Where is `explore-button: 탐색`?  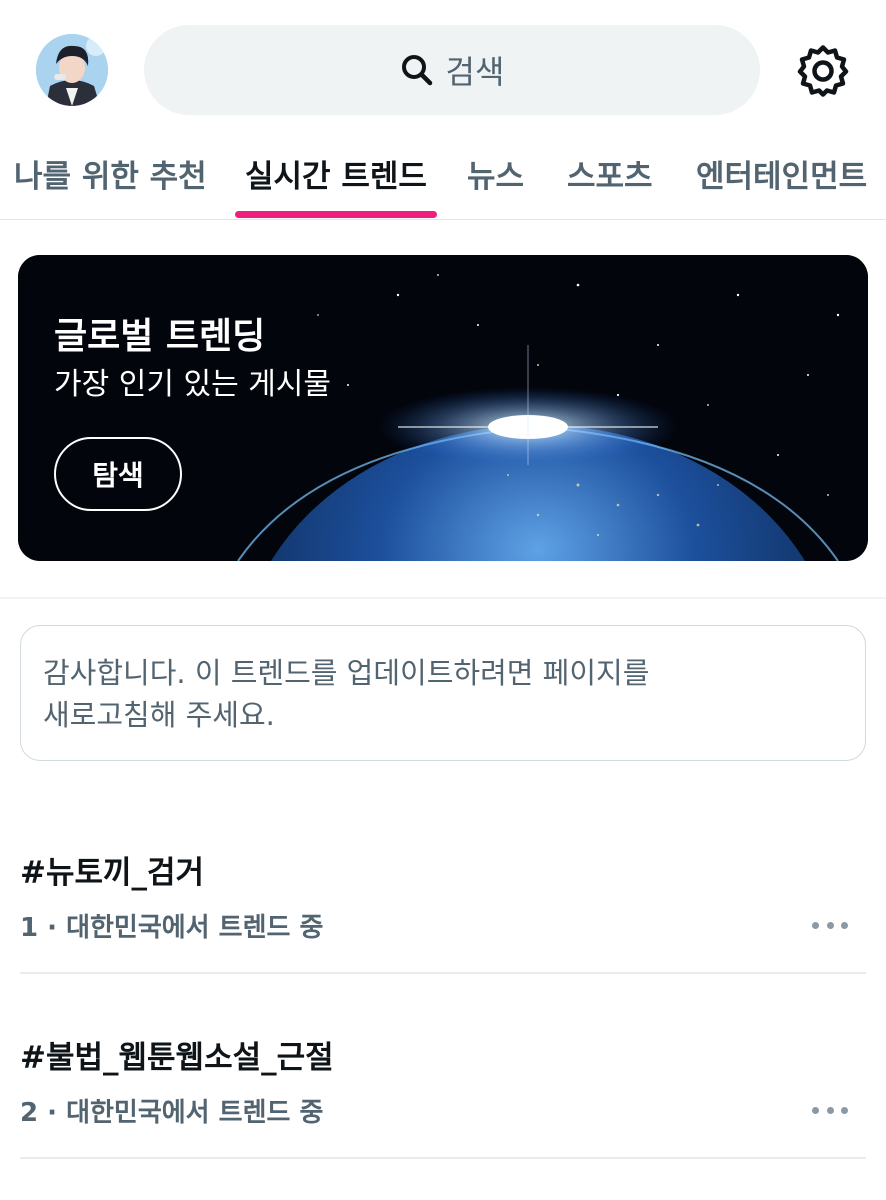
explore-button: 탐색 is located at coordinates (118, 474).